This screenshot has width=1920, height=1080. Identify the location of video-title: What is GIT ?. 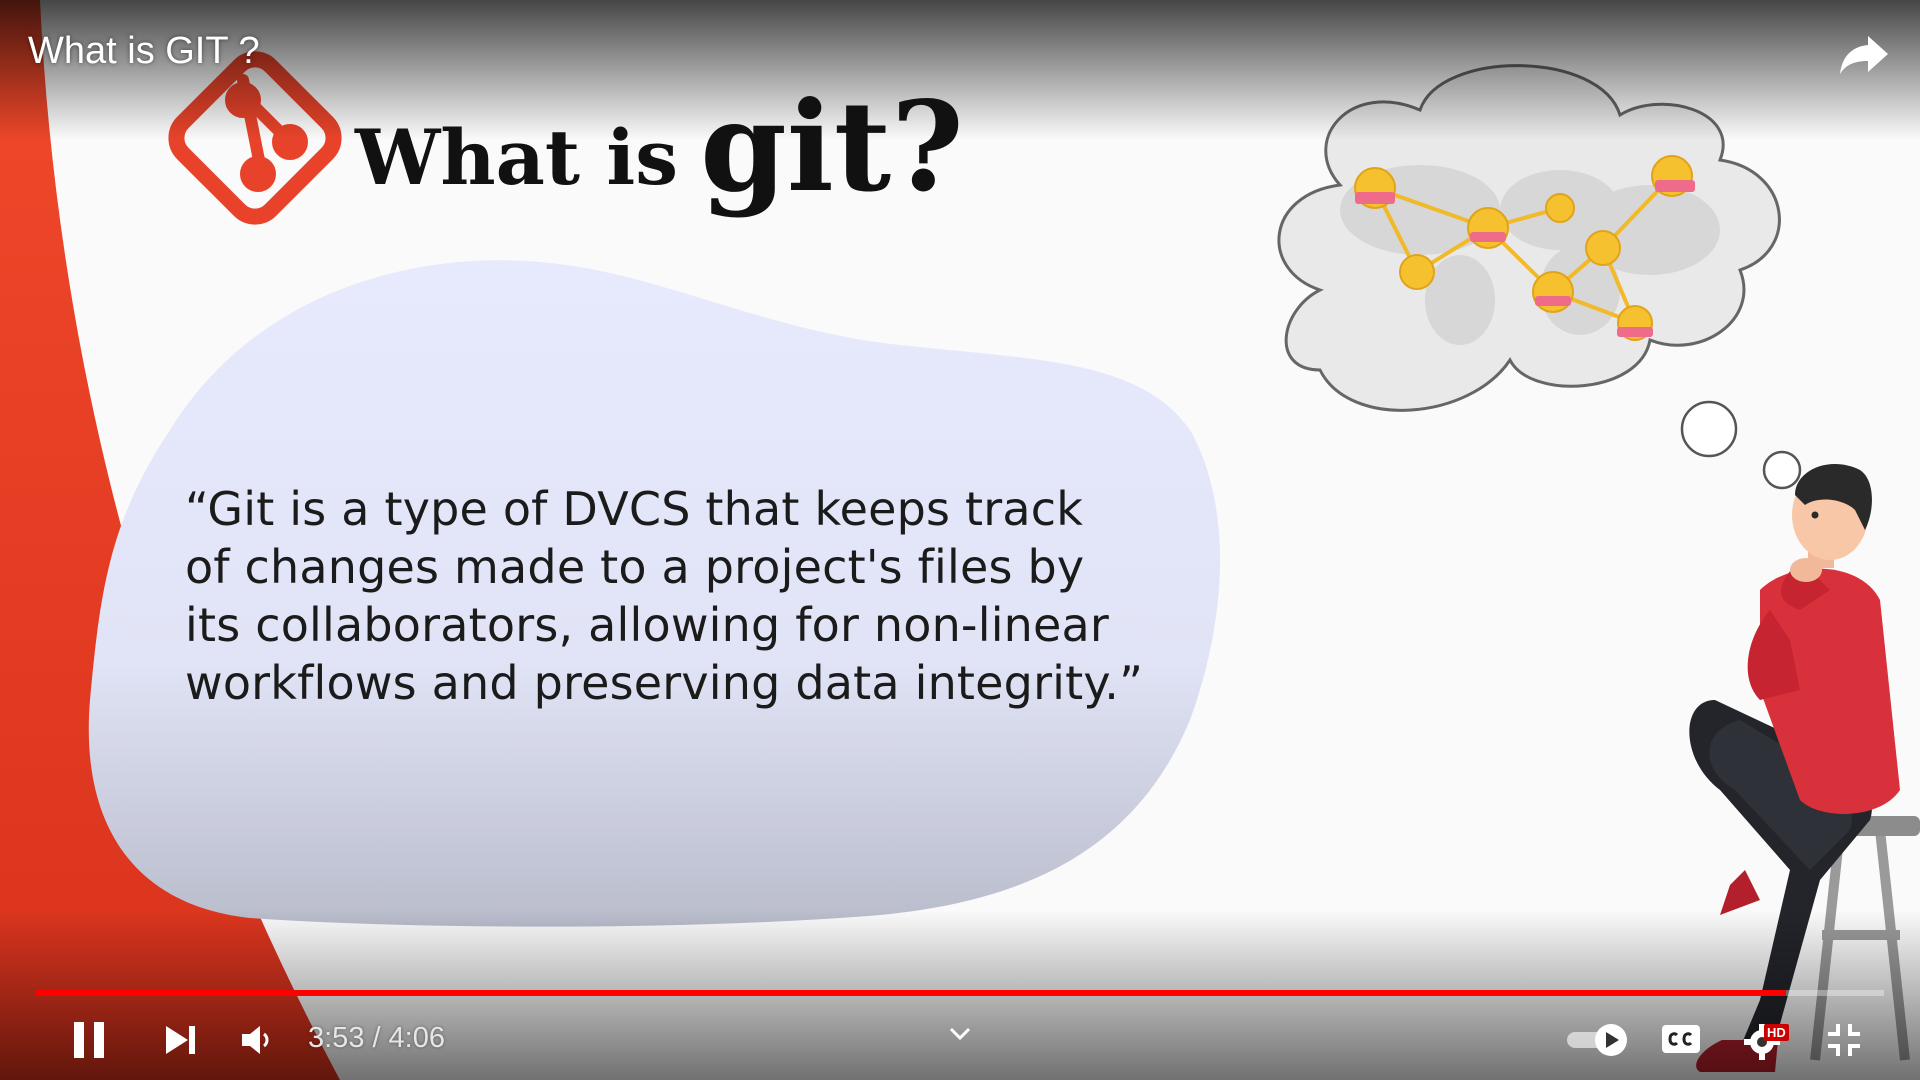
(144, 51).